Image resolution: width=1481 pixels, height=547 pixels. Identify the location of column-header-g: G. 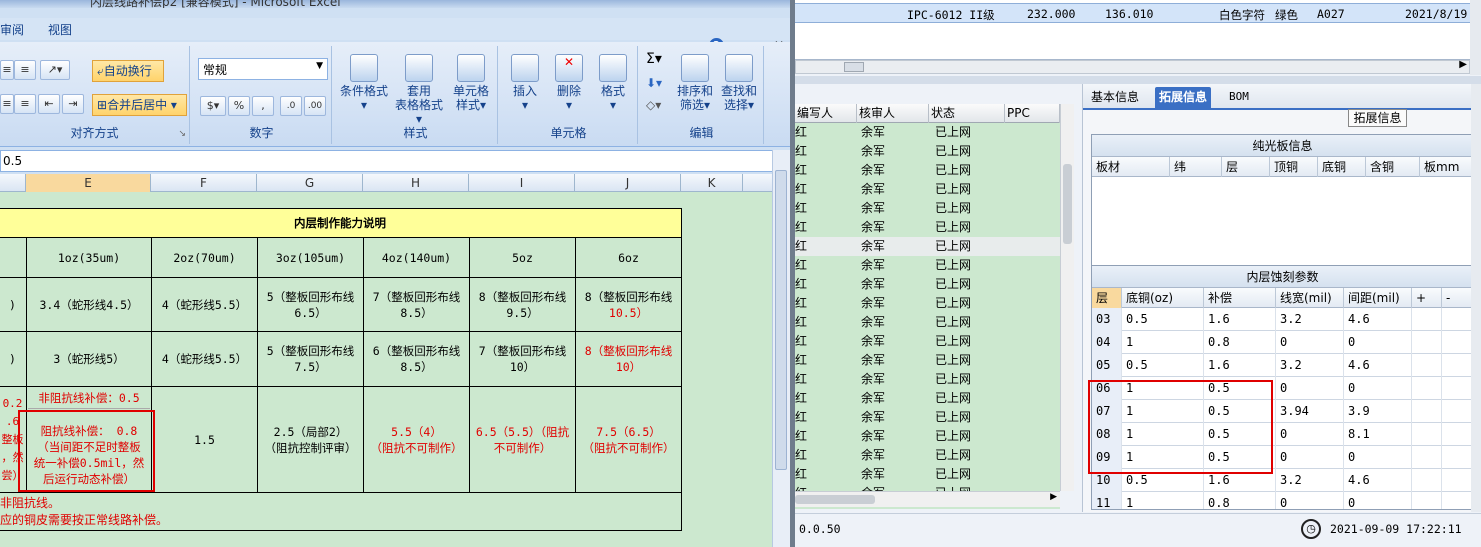
(310, 183).